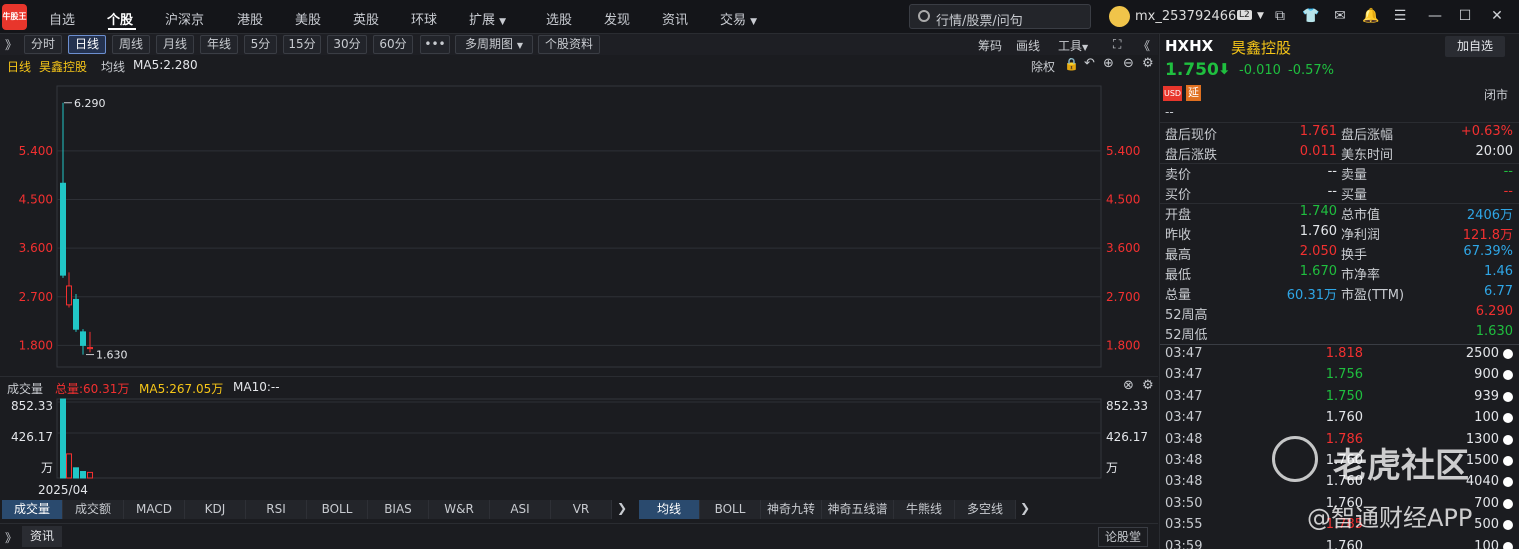 This screenshot has height=549, width=1519. What do you see at coordinates (1339, 294) in the screenshot?
I see `quote-row: 总量 60.31万 市盈(TTM) 6.77` at bounding box center [1339, 294].